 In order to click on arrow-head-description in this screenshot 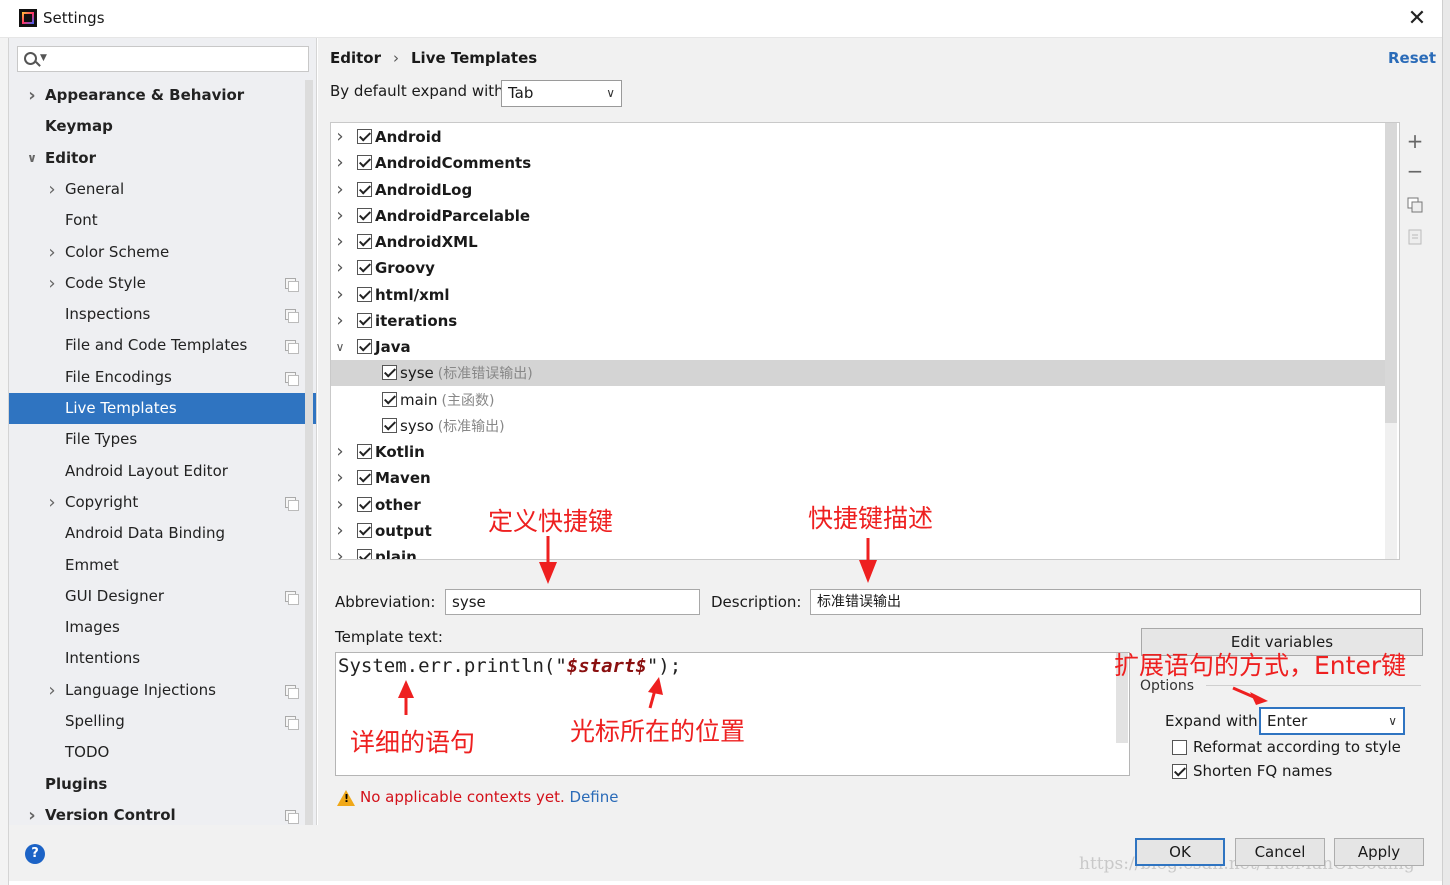, I will do `click(868, 571)`.